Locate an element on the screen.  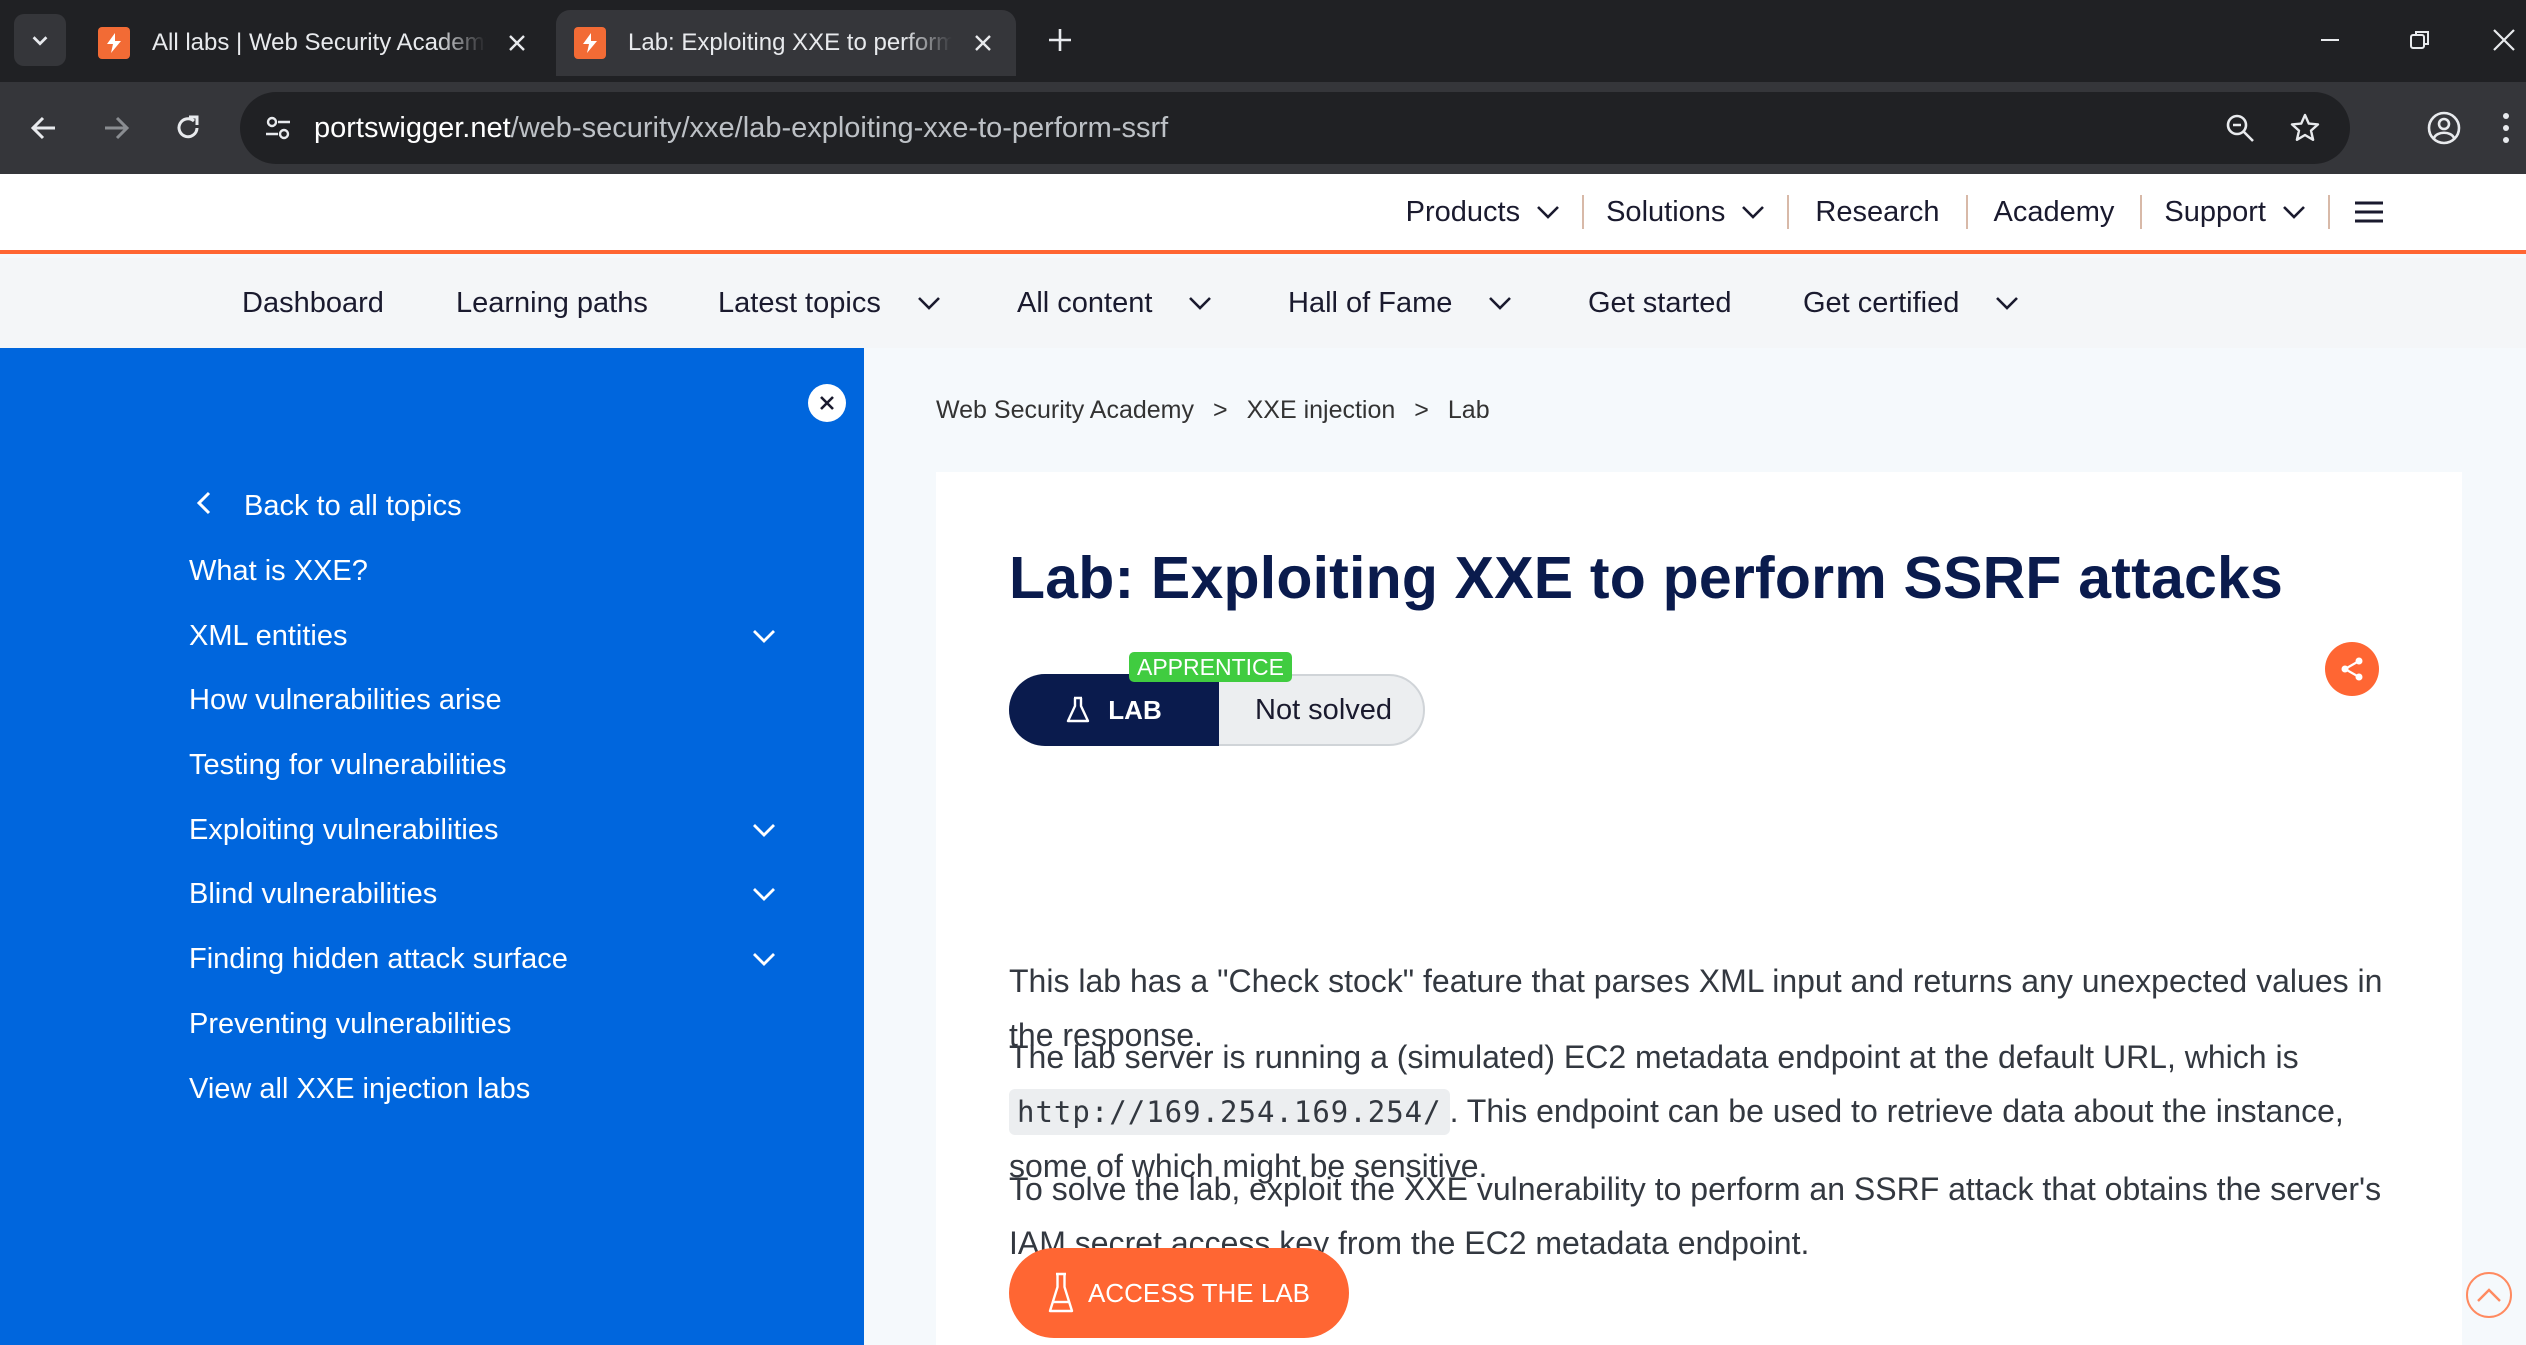
back-button is located at coordinates (44, 128).